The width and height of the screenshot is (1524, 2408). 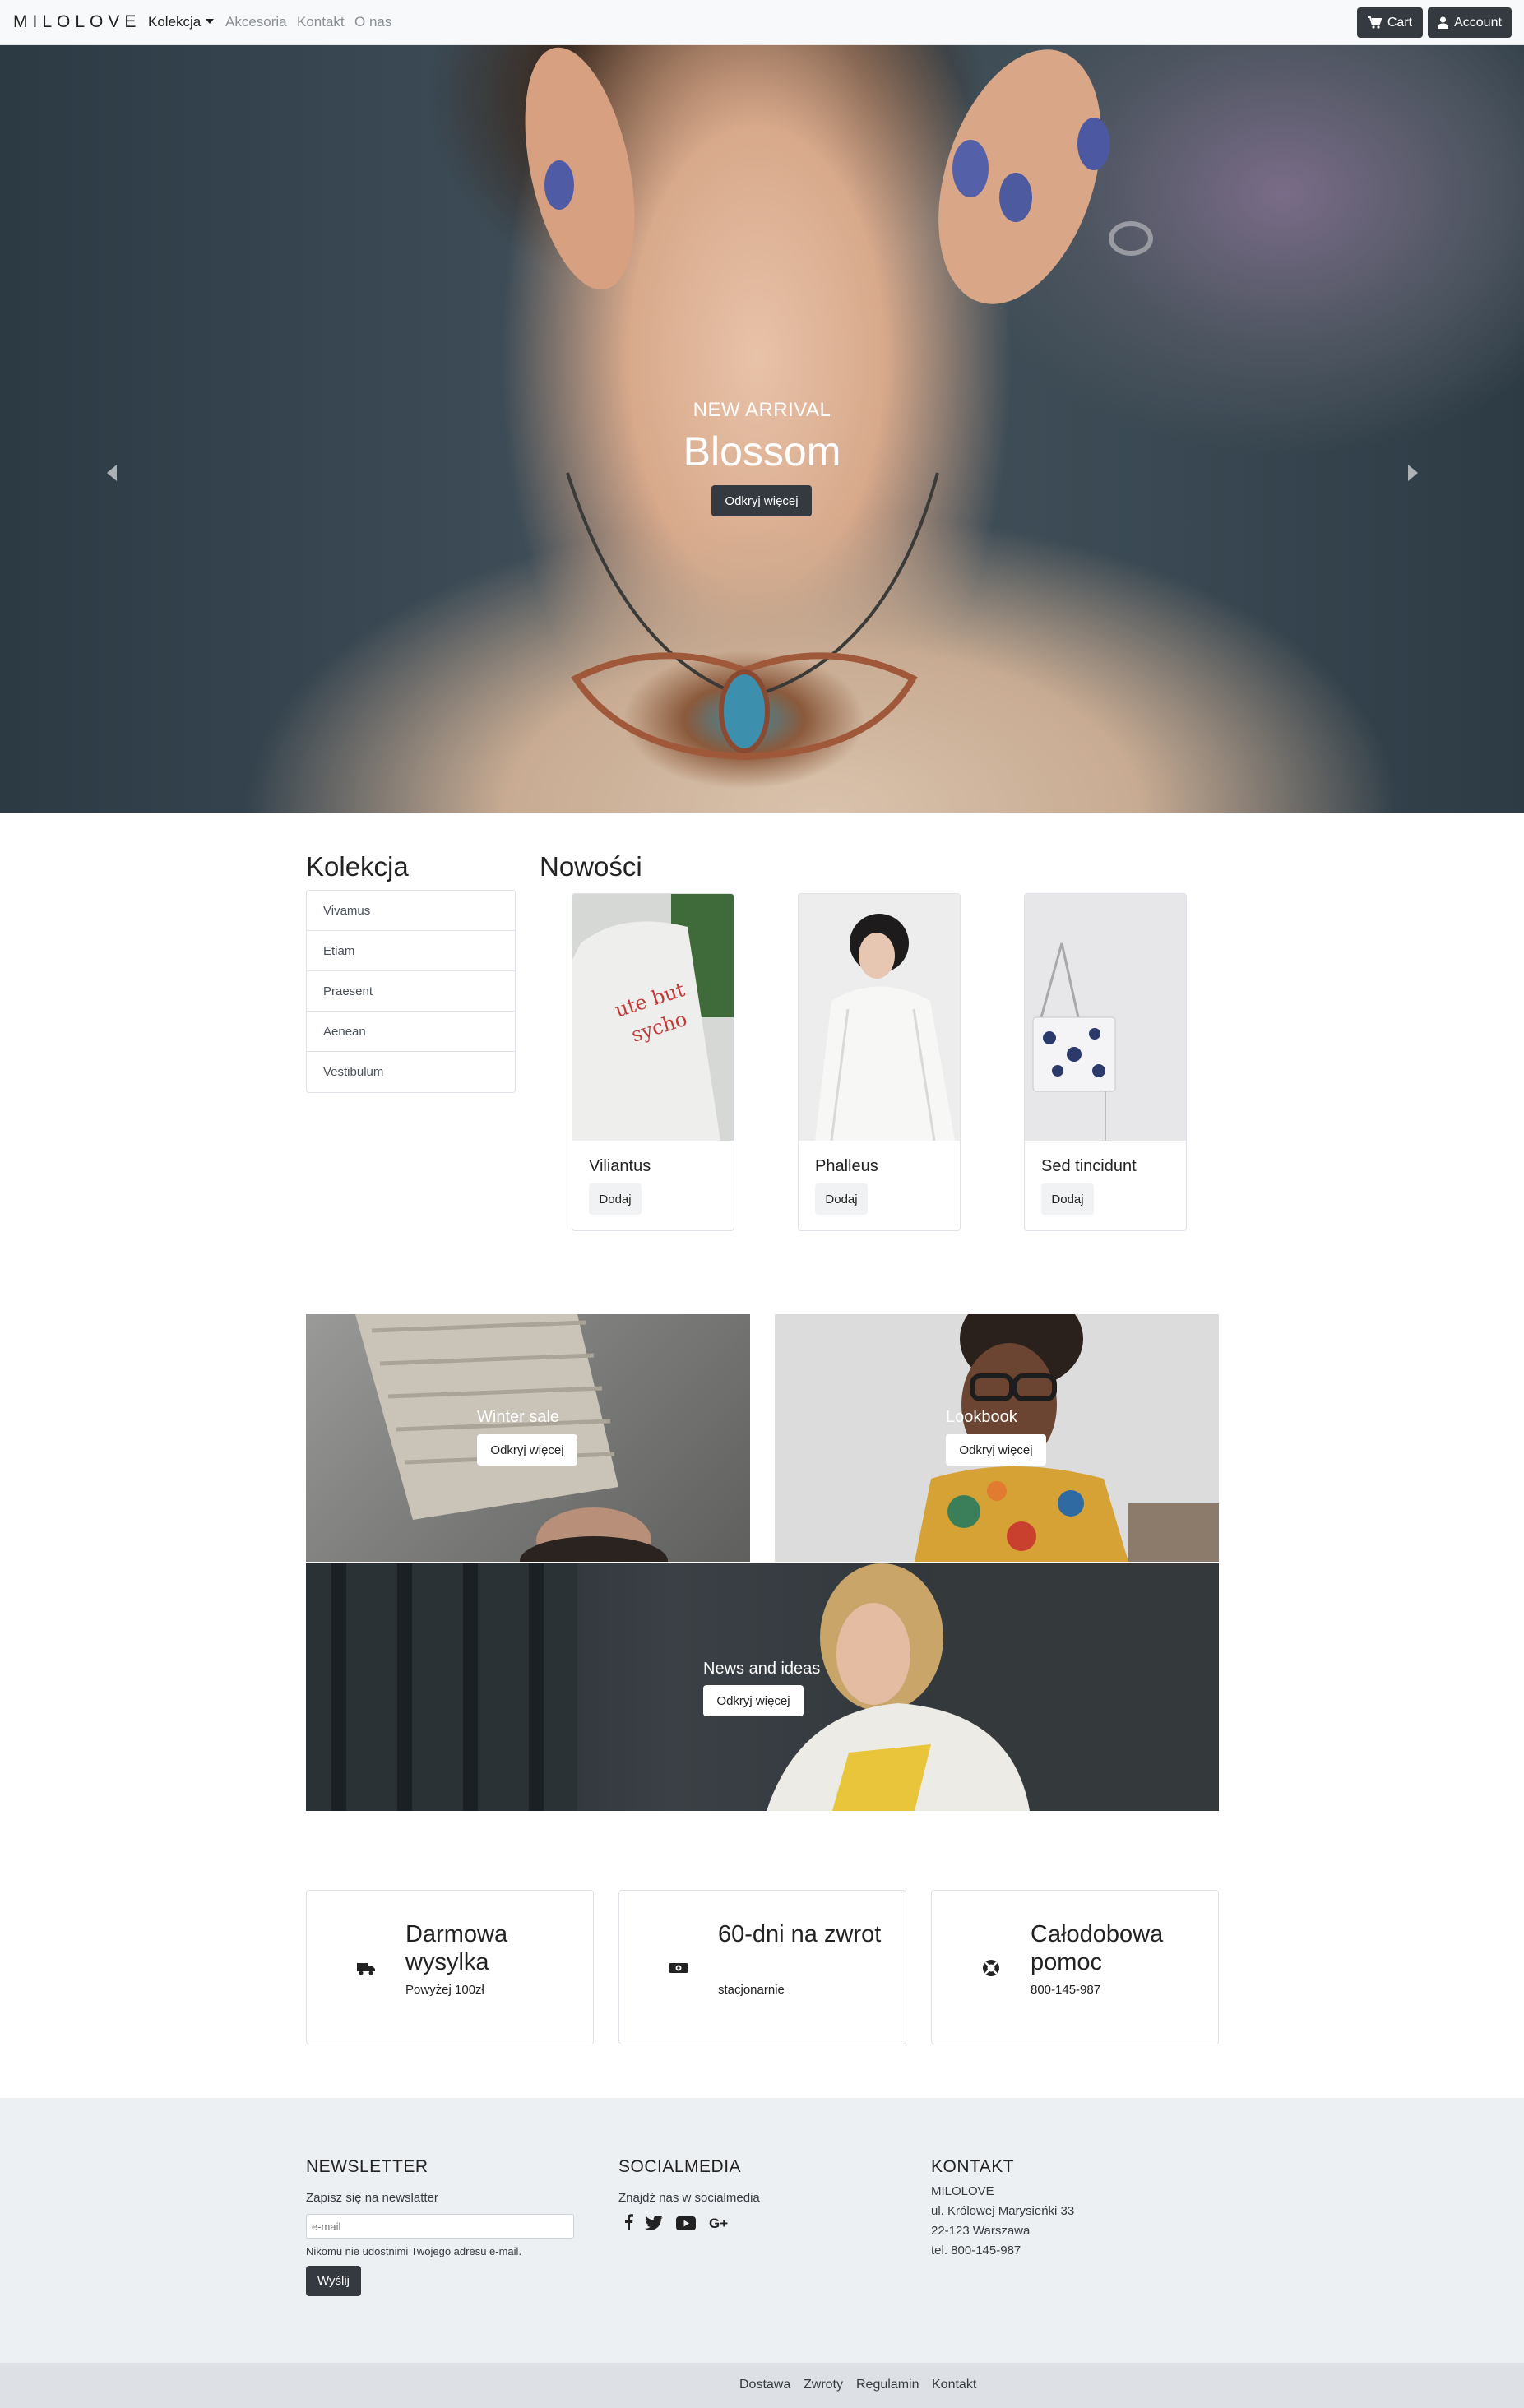 What do you see at coordinates (653, 1017) in the screenshot?
I see `product-image: ute but sycho` at bounding box center [653, 1017].